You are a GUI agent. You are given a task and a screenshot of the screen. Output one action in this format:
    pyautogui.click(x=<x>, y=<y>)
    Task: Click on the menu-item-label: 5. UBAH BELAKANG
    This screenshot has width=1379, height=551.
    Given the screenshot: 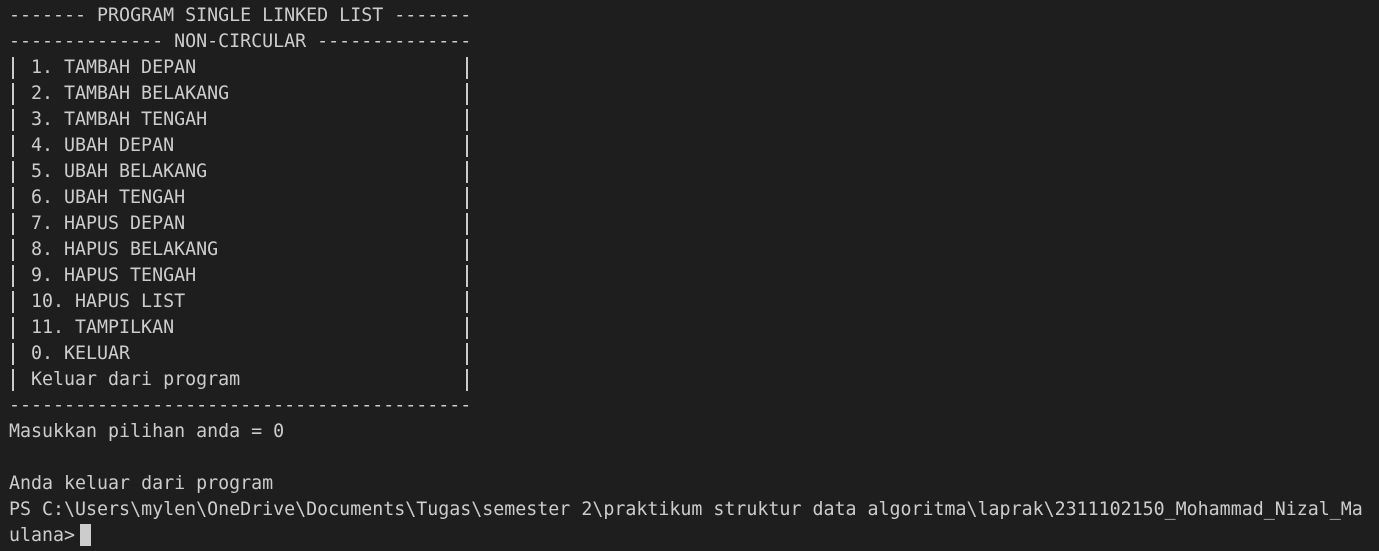 What is the action you would take?
    pyautogui.click(x=119, y=171)
    